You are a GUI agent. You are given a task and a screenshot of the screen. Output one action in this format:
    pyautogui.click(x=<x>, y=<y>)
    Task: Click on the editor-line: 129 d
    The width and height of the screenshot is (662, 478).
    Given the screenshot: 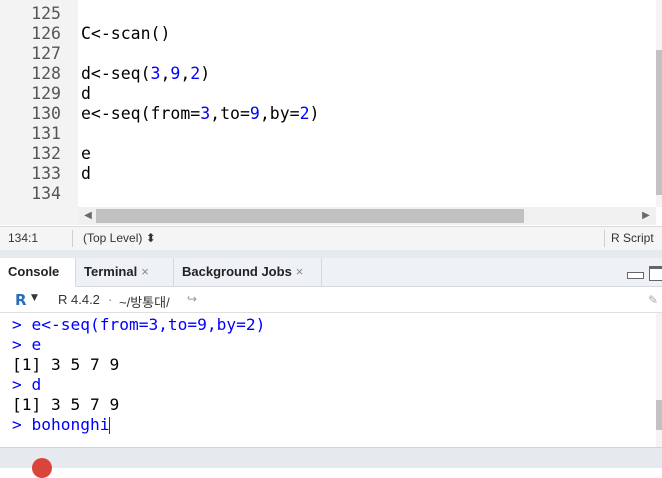 What is the action you would take?
    pyautogui.click(x=328, y=94)
    